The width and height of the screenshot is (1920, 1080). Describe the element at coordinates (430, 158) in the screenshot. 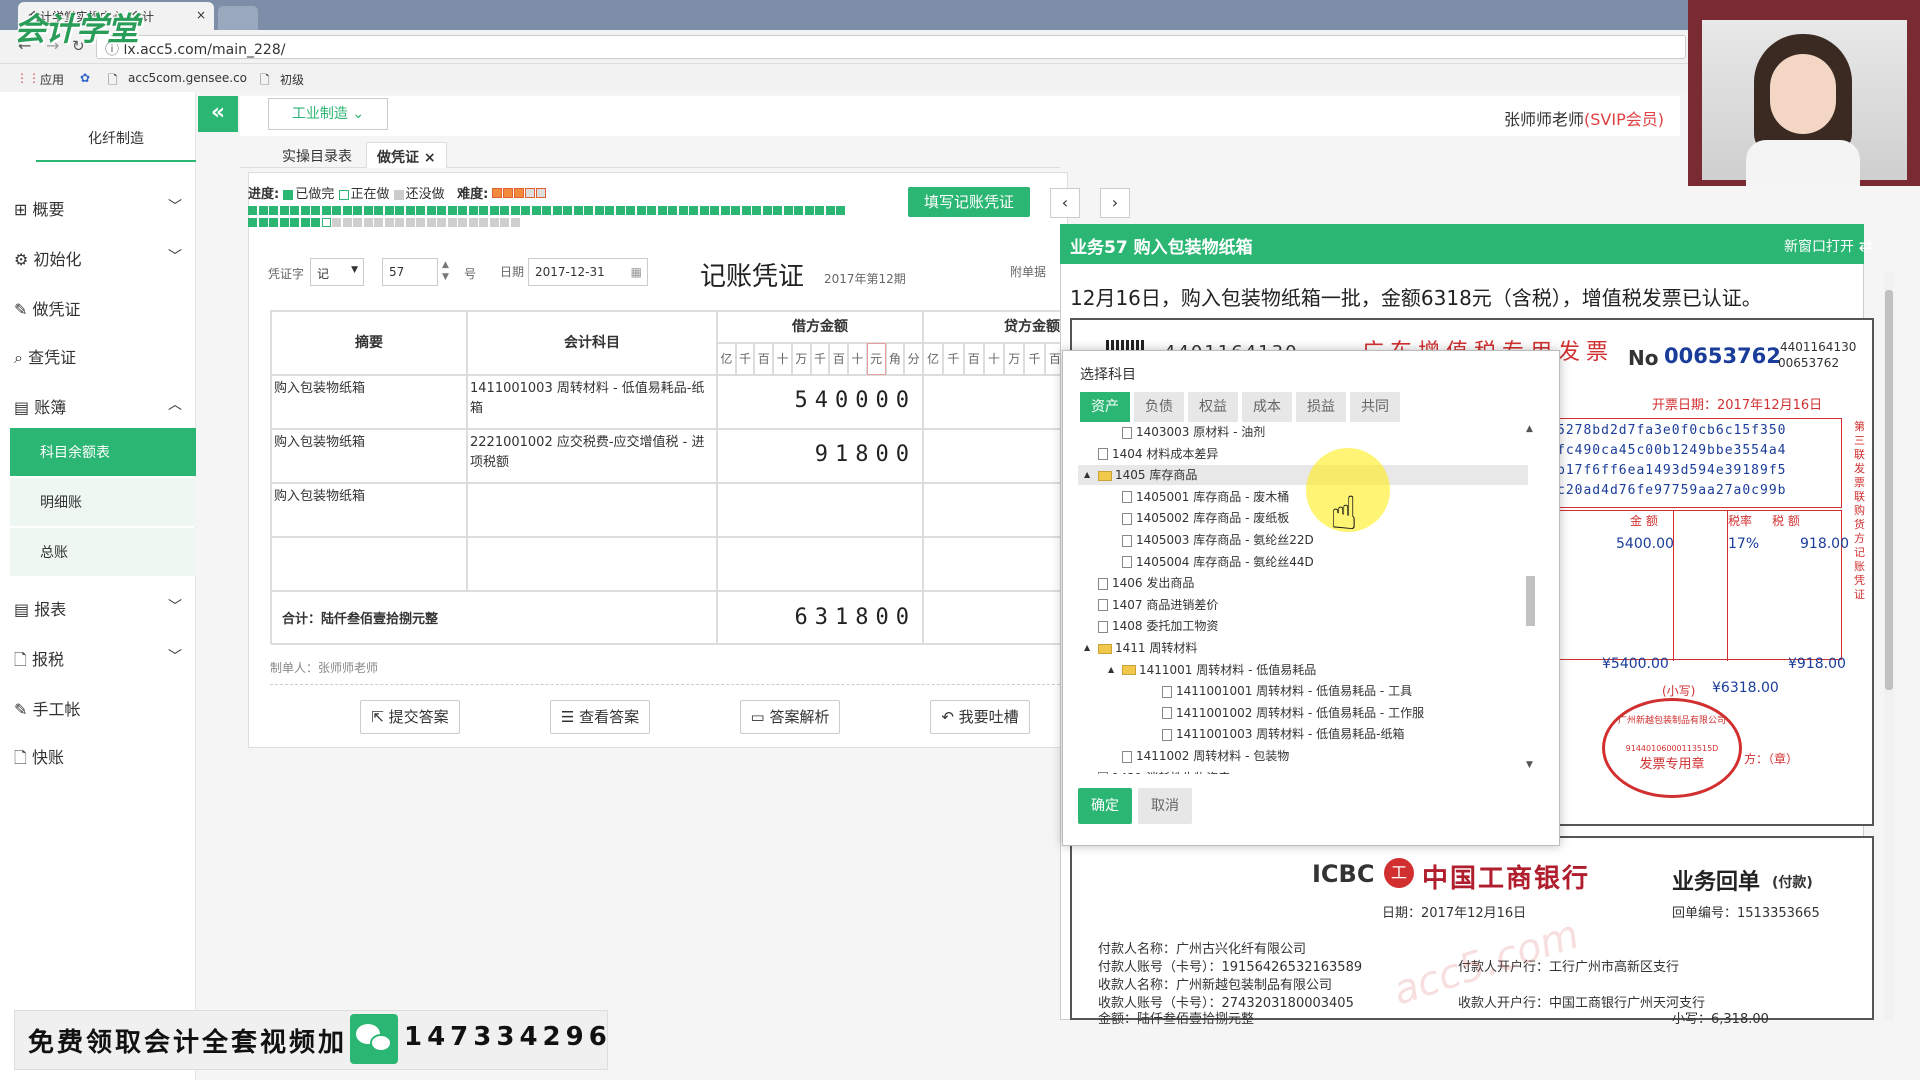

I see `close-icon: ×` at that location.